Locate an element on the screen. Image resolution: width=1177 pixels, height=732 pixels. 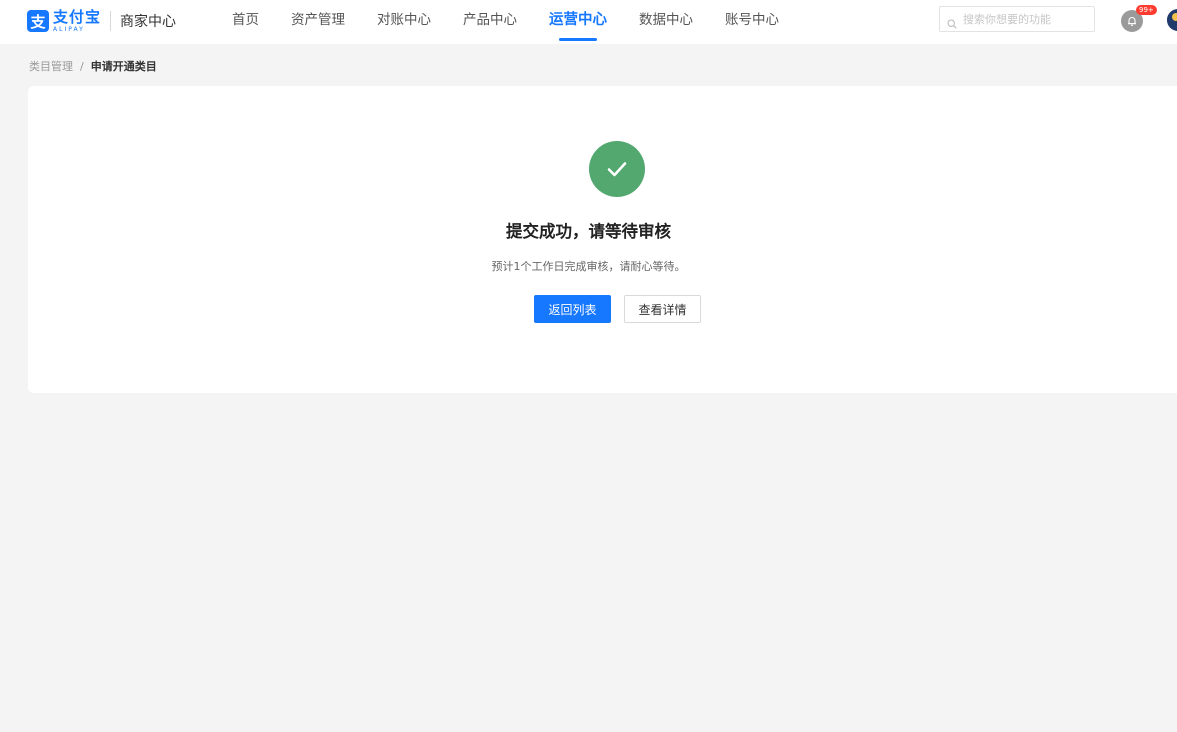
check-circle-icon is located at coordinates (617, 169).